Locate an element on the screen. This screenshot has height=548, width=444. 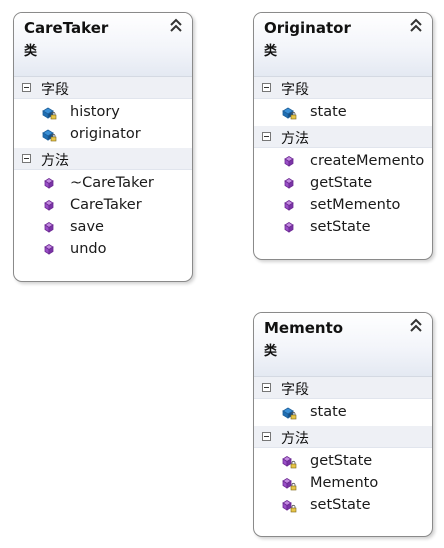
class-name: Memento is located at coordinates (304, 328).